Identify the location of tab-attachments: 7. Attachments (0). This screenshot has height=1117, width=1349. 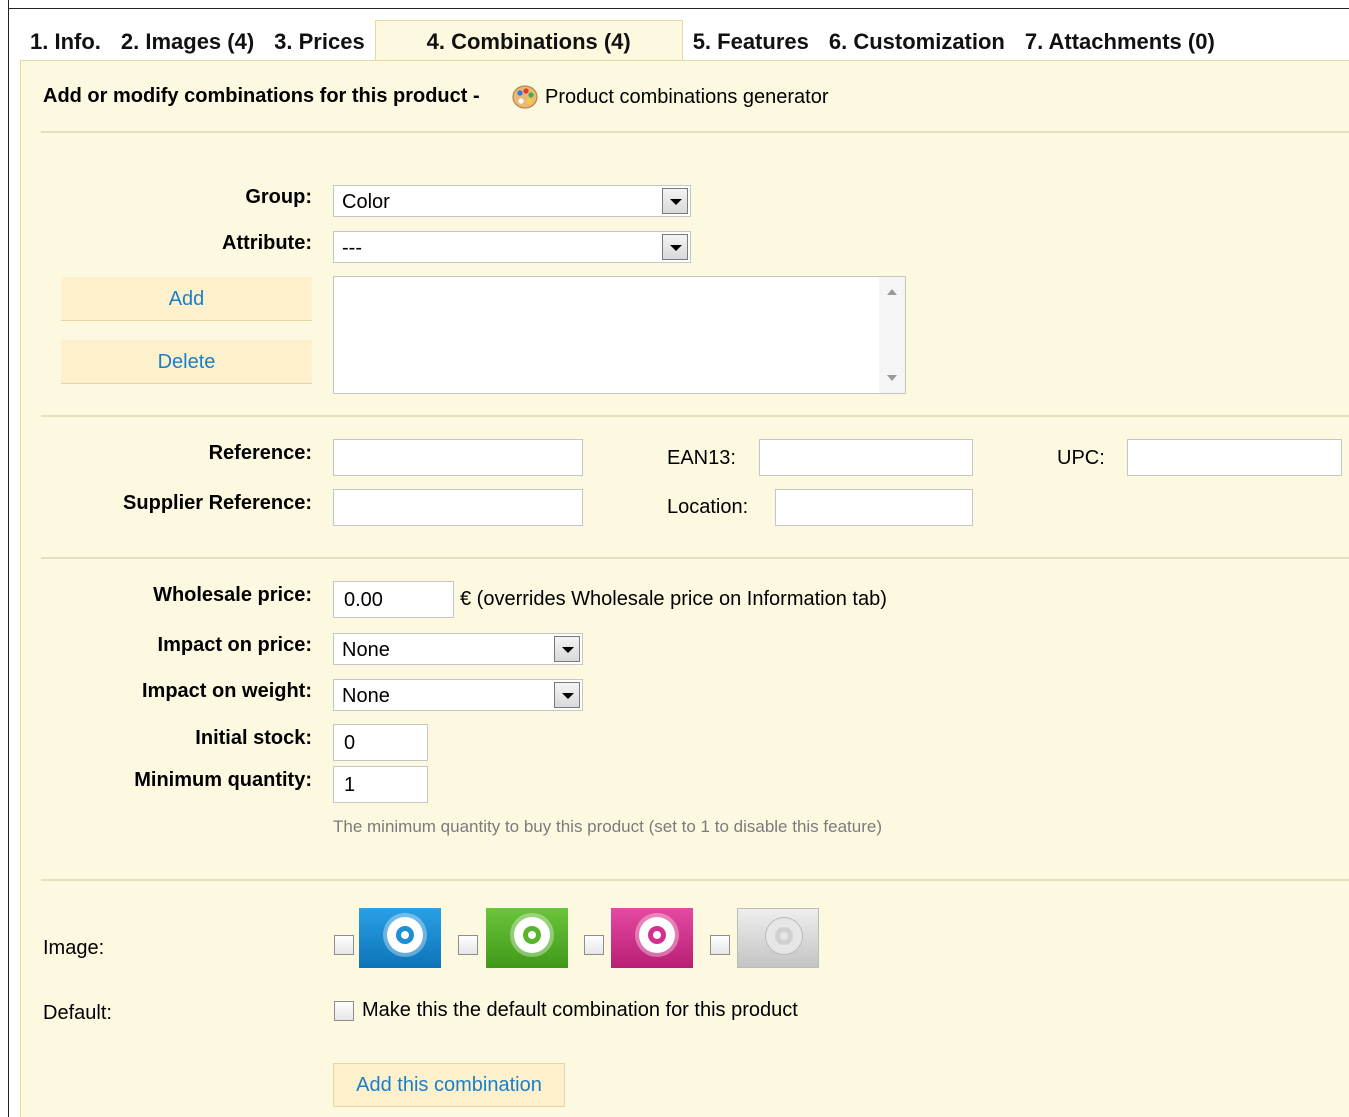
(1119, 40).